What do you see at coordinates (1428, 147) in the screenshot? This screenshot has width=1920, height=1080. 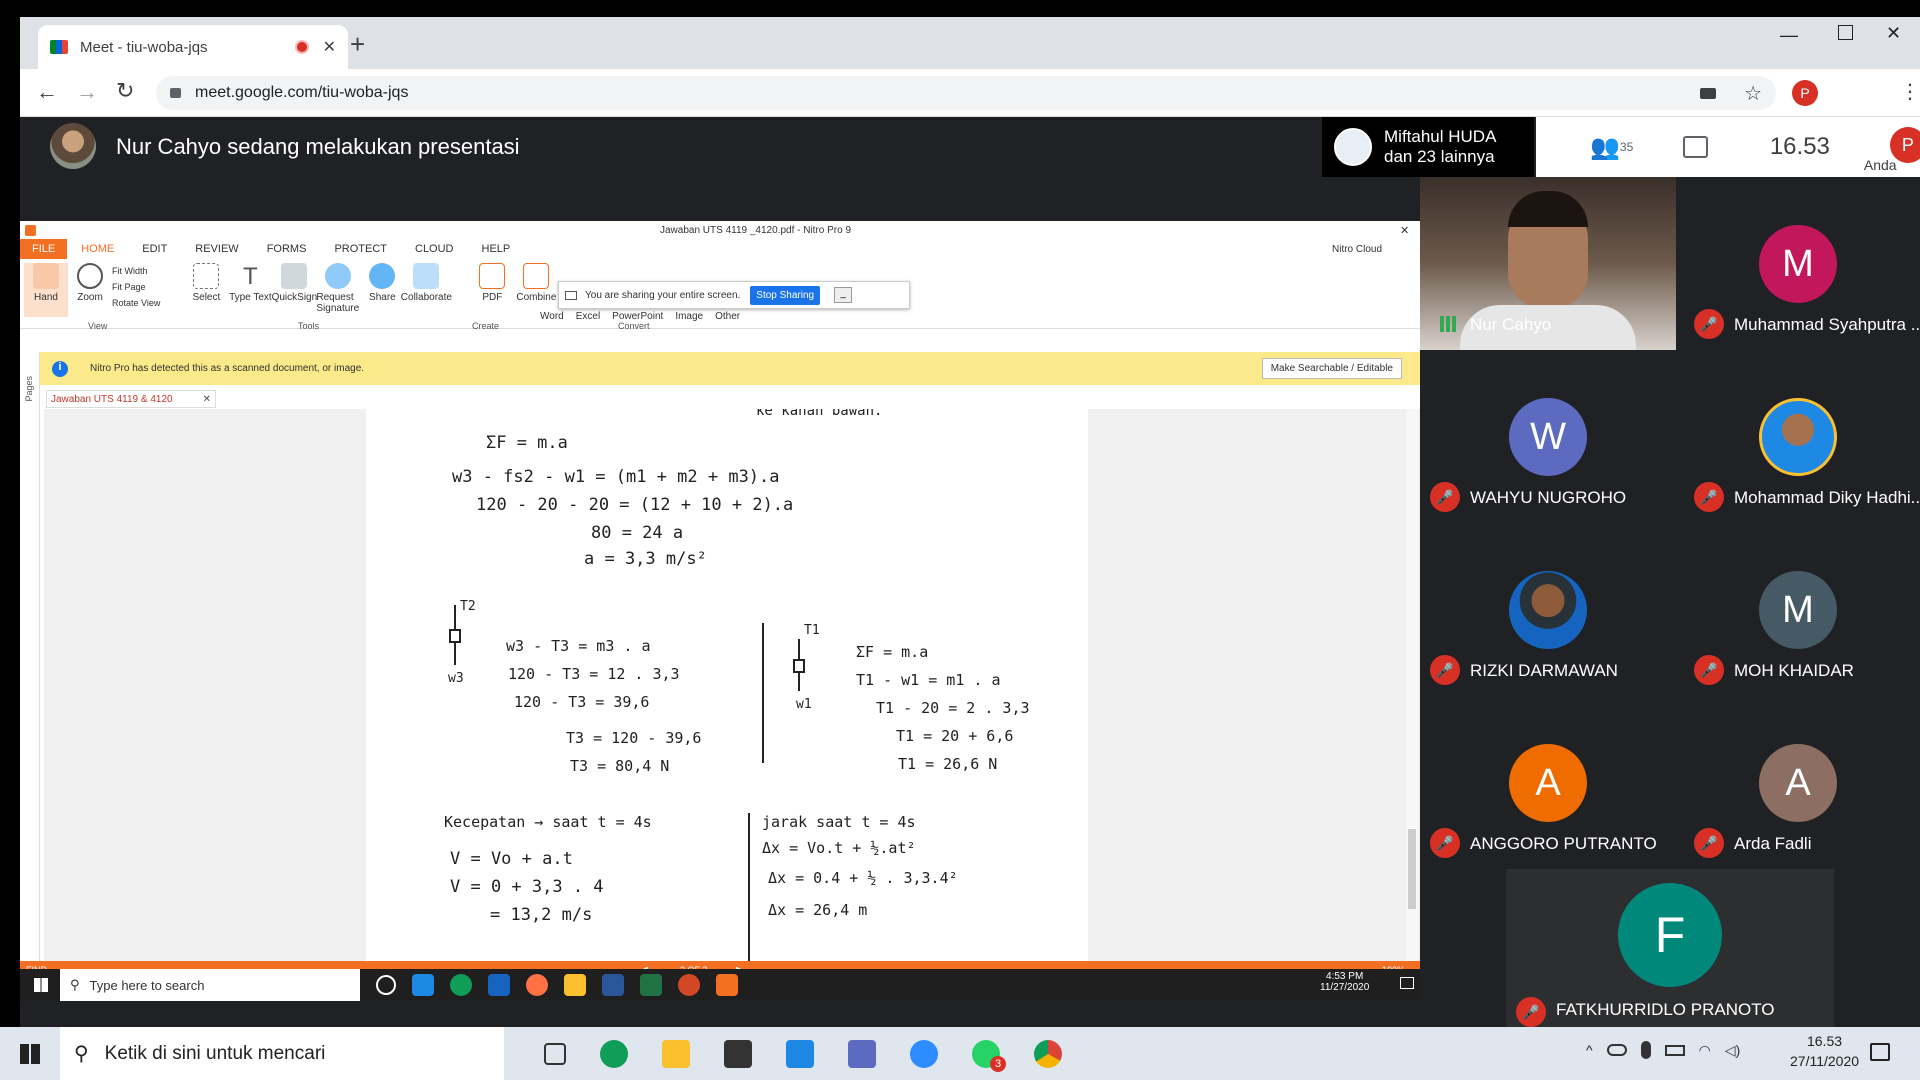 I see `participant-summary: Miftahul HUDA dan 23 lainnya` at bounding box center [1428, 147].